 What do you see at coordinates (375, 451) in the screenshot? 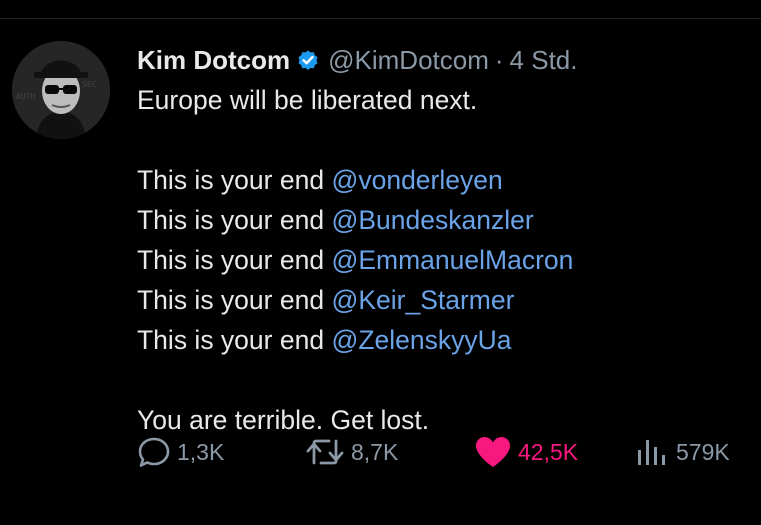
I see `repost-count: 8,7K` at bounding box center [375, 451].